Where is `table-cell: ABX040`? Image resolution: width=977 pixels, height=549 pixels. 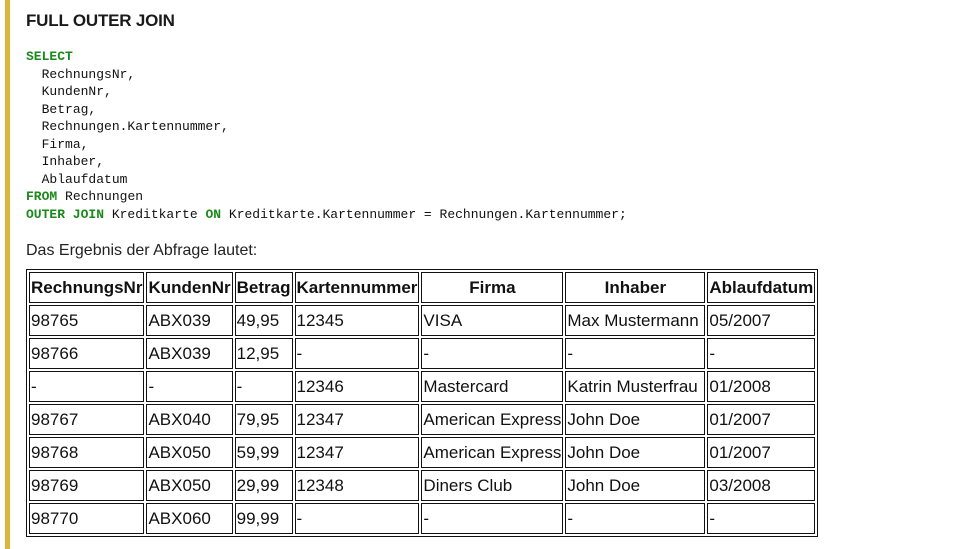
table-cell: ABX040 is located at coordinates (189, 419).